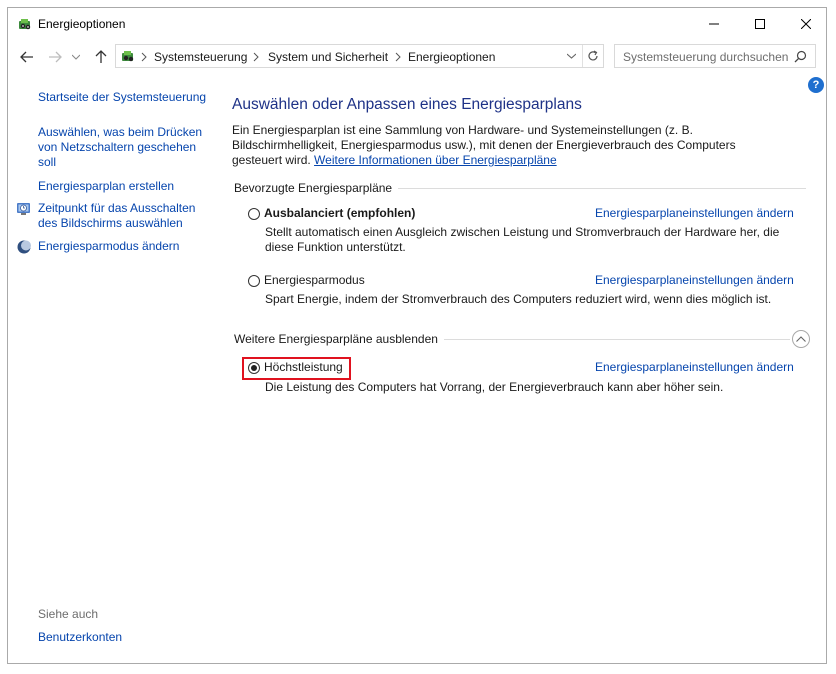 Image resolution: width=836 pixels, height=674 pixels. I want to click on forward-button, so click(55, 57).